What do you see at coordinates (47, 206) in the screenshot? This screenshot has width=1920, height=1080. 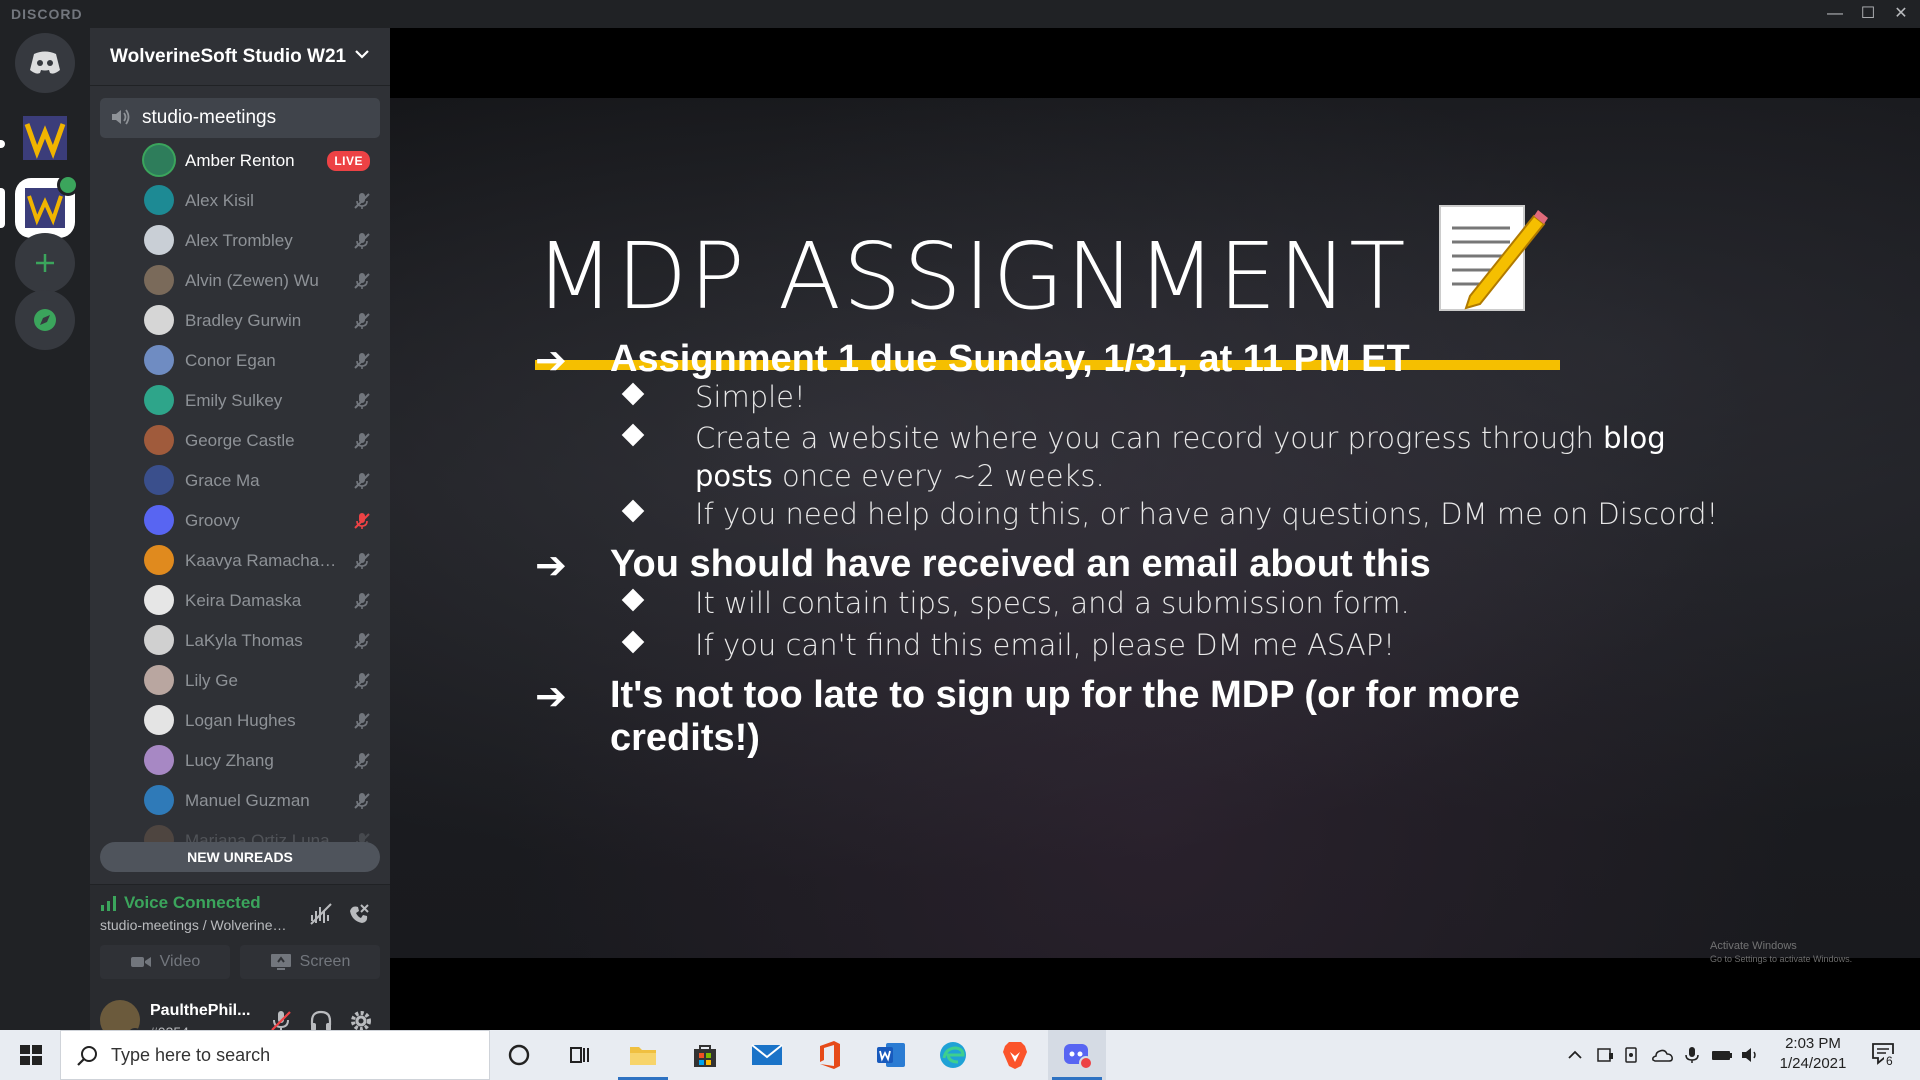 I see `server-wolverinesoft-studio` at bounding box center [47, 206].